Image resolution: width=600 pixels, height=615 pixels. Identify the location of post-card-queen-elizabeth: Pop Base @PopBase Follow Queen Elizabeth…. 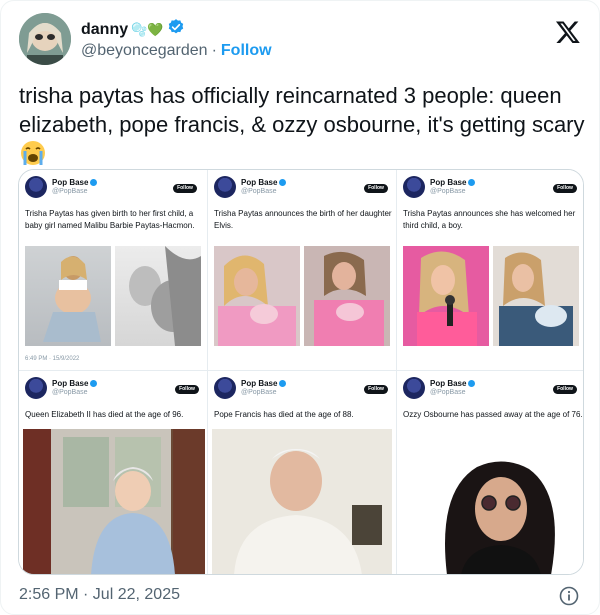
(113, 472).